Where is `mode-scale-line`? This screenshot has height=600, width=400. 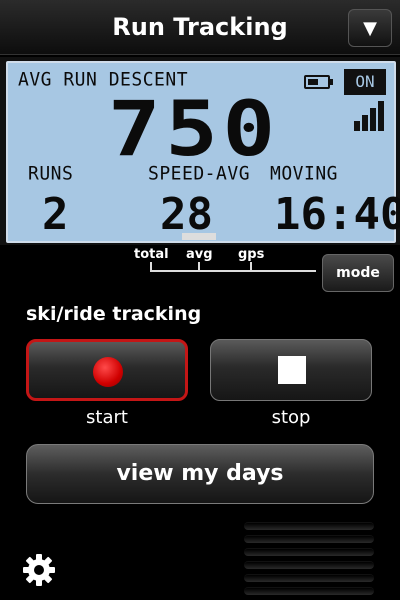
mode-scale-line is located at coordinates (233, 271).